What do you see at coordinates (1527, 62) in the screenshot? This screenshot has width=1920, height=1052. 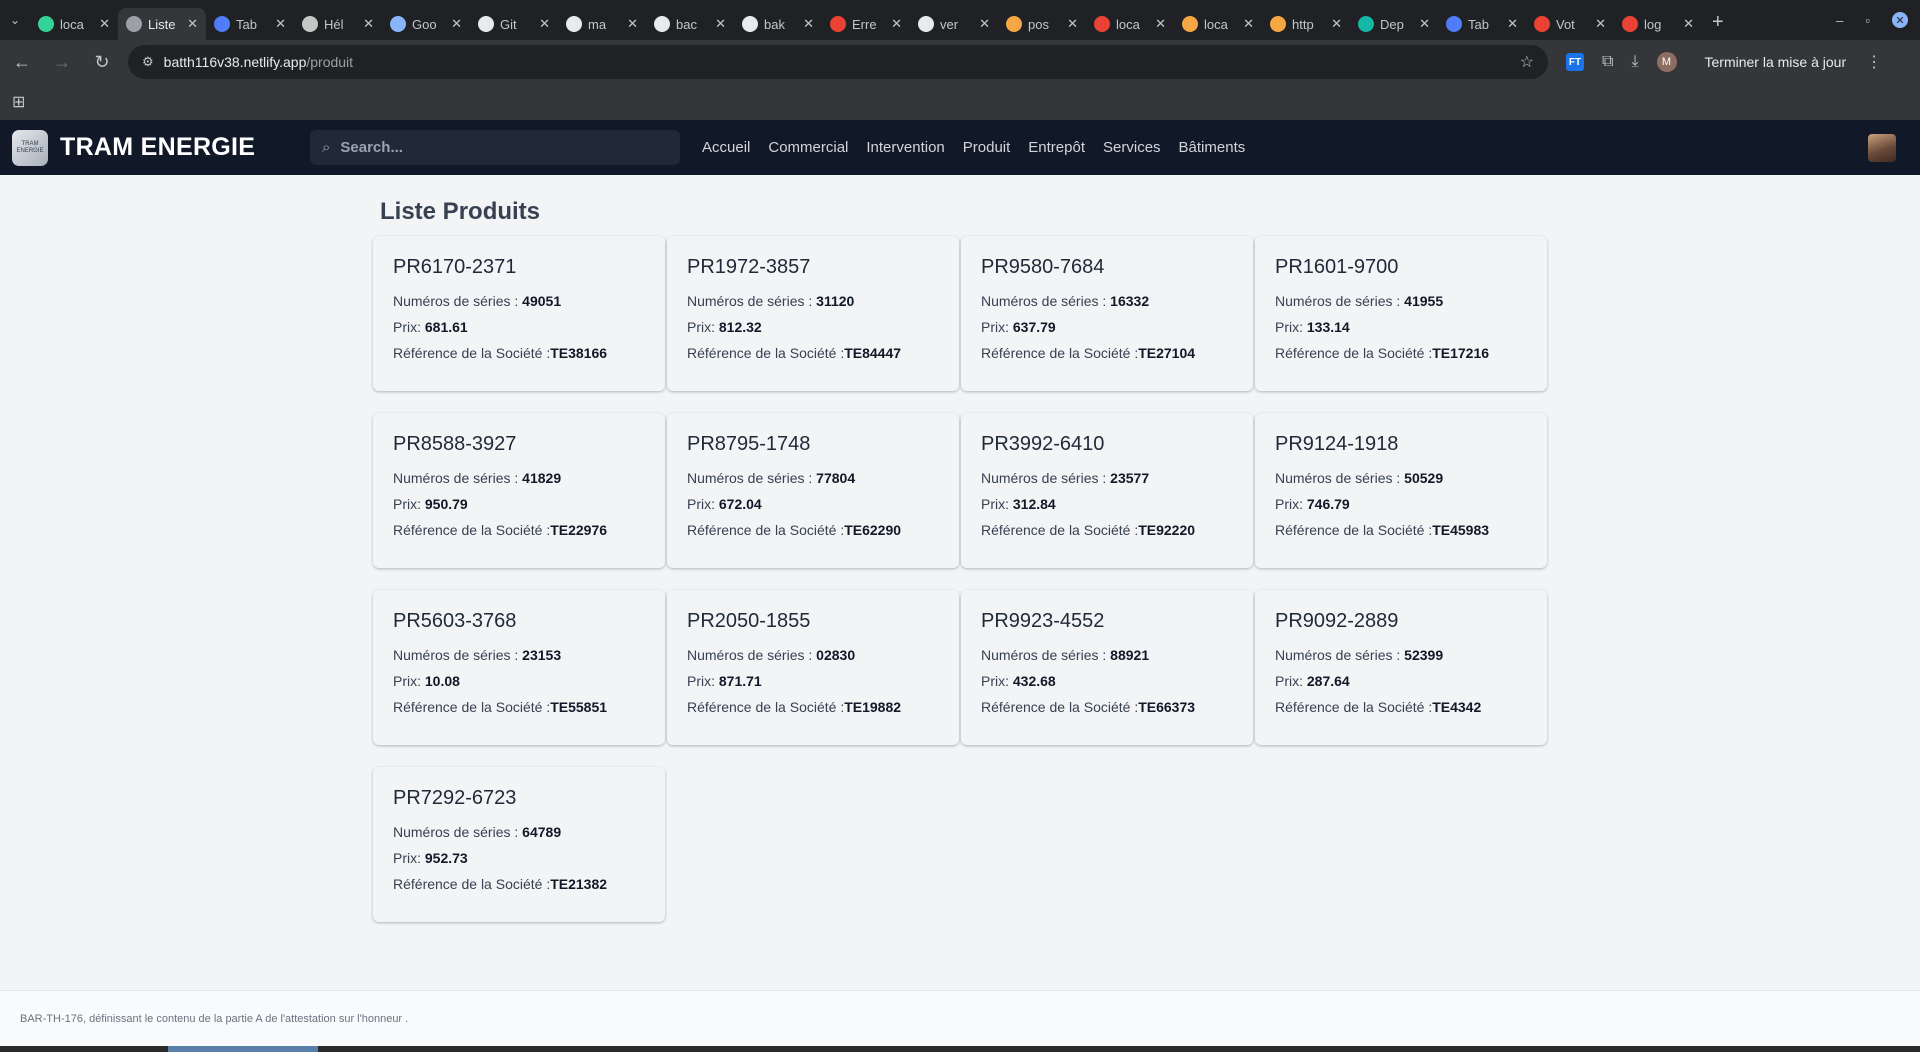 I see `bookmark-star-icon: ☆` at bounding box center [1527, 62].